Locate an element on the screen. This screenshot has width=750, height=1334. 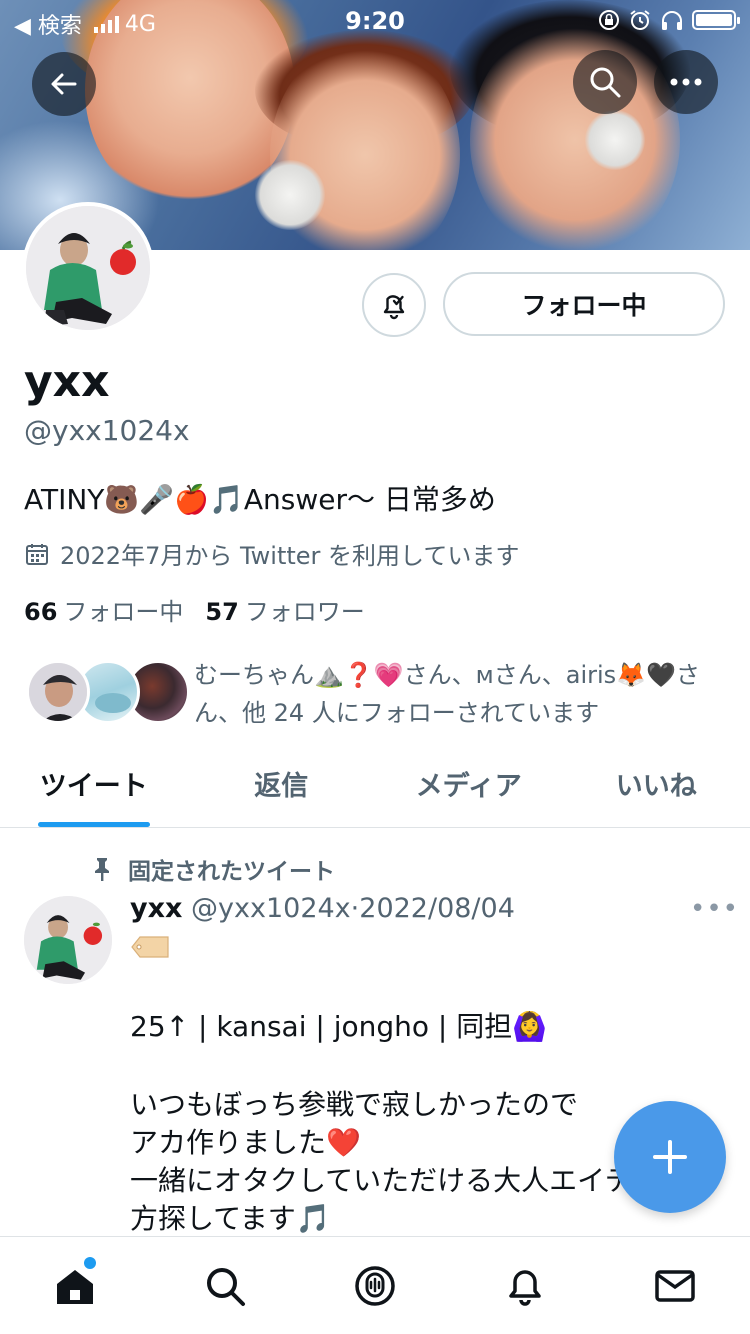
messages-icon is located at coordinates (675, 1285).